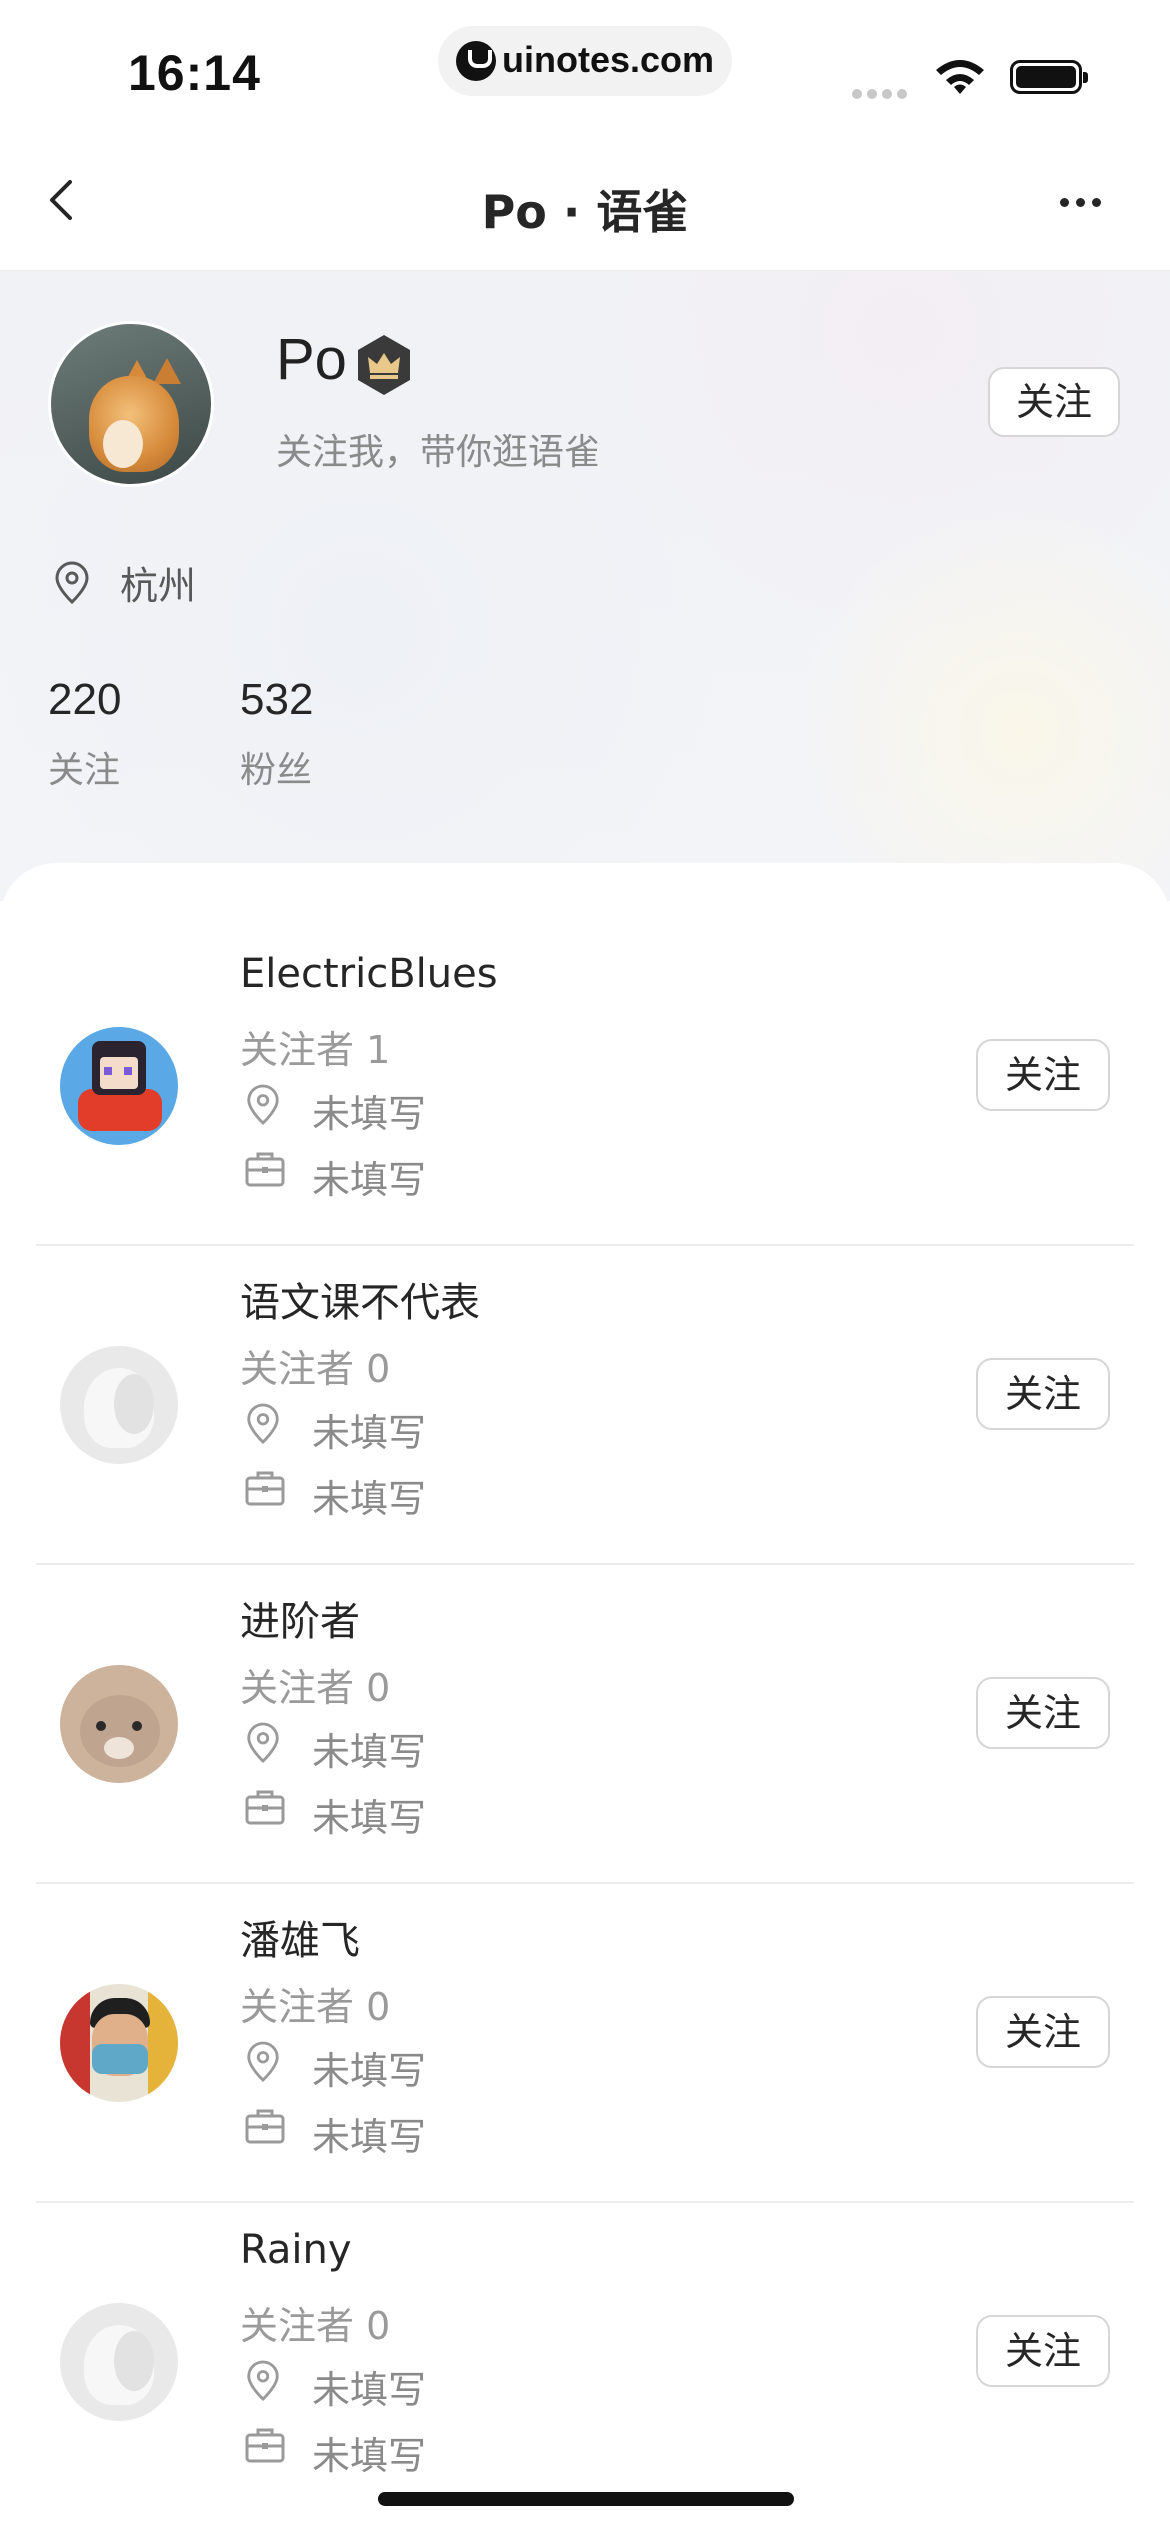 The width and height of the screenshot is (1170, 2532). What do you see at coordinates (296, 2250) in the screenshot?
I see `user-name: Rainy` at bounding box center [296, 2250].